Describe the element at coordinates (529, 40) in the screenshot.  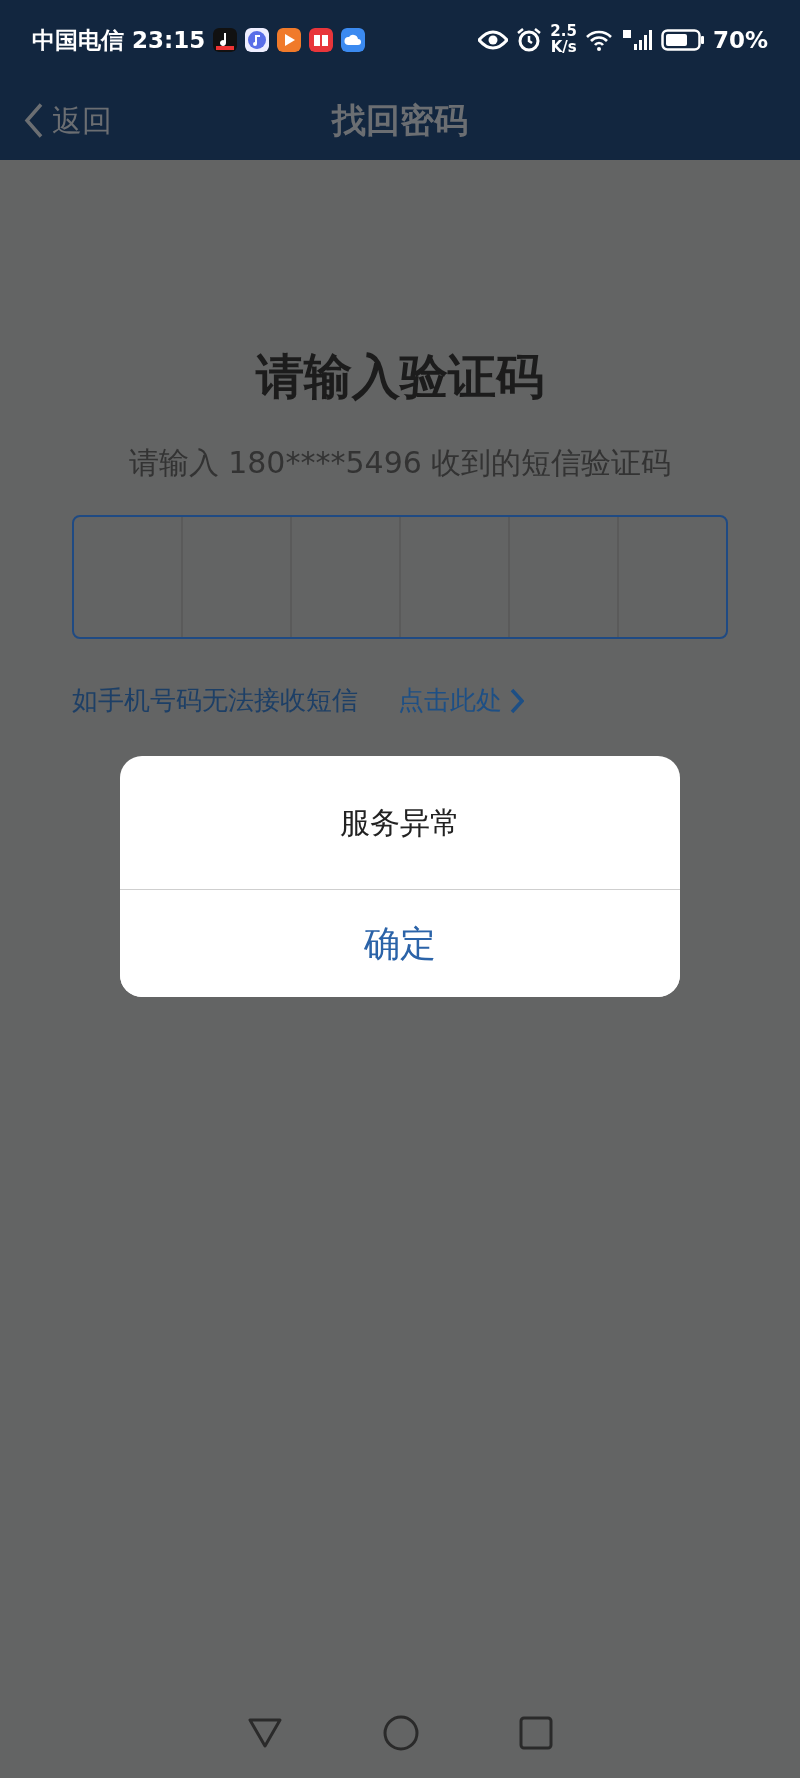
I see `alarm-clock-icon` at that location.